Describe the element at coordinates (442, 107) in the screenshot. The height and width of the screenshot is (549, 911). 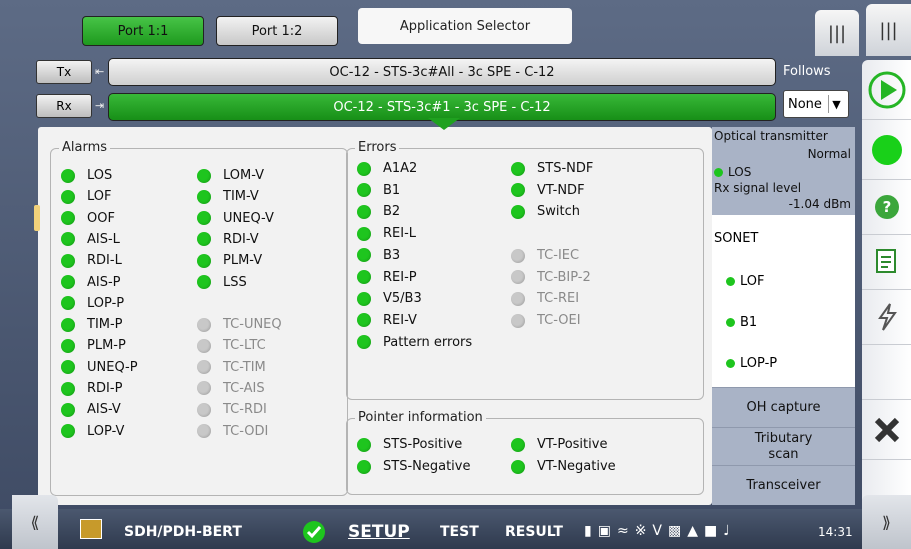
I see `rx-path-bar: OC-12 - STS-3c#1 - 3c SPE - C-12` at that location.